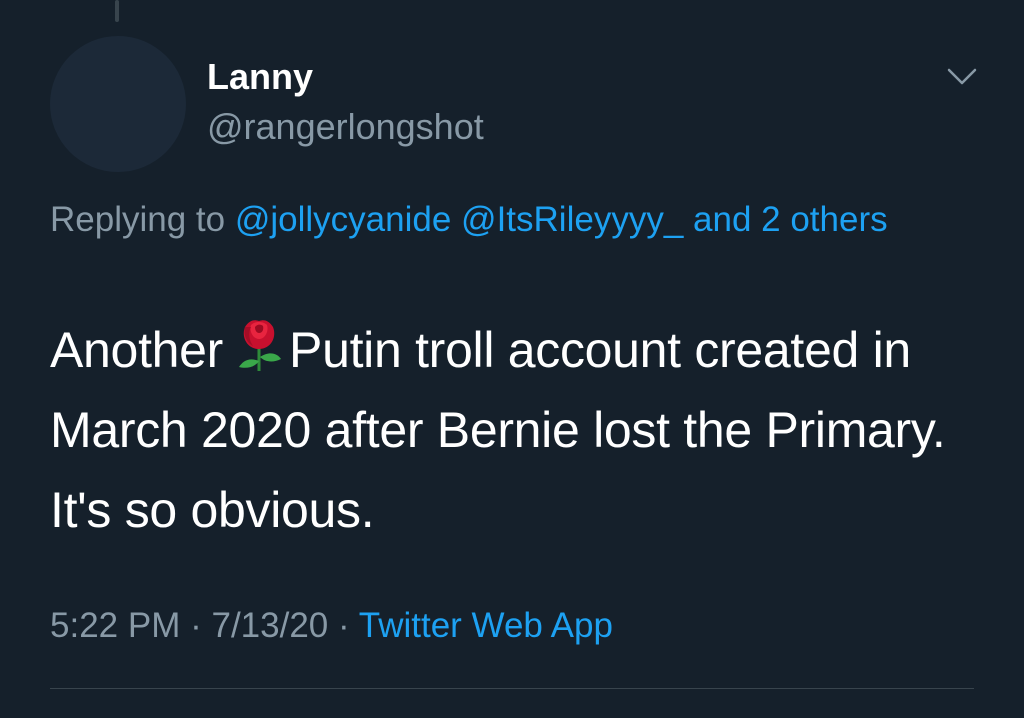 Image resolution: width=1024 pixels, height=718 pixels. What do you see at coordinates (118, 104) in the screenshot?
I see `avatar` at bounding box center [118, 104].